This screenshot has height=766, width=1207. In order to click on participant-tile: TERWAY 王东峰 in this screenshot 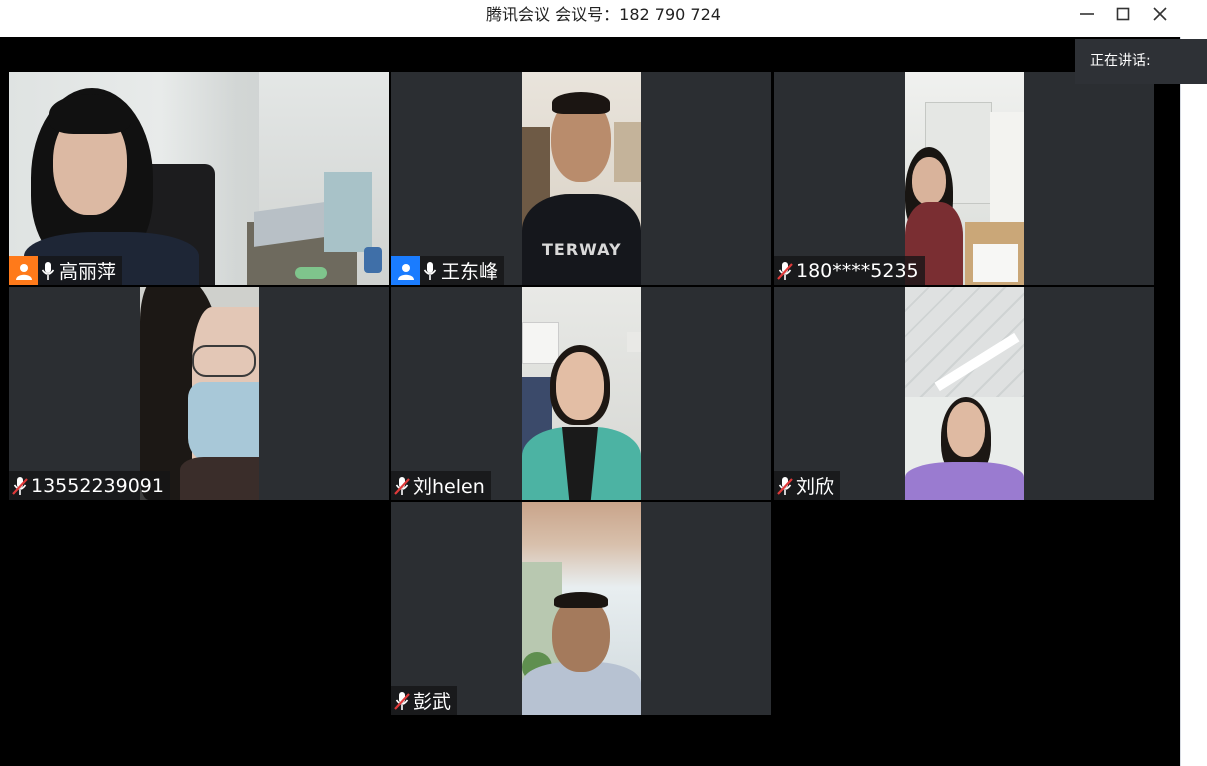, I will do `click(581, 178)`.